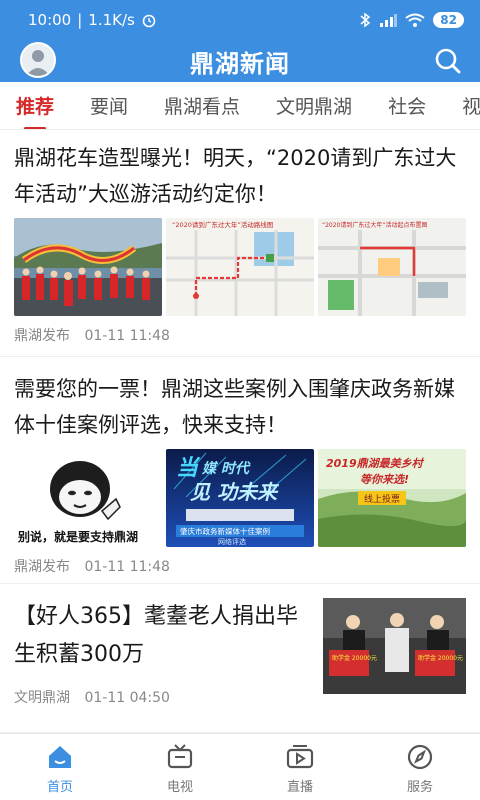  Describe the element at coordinates (448, 61) in the screenshot. I see `search-icon` at that location.